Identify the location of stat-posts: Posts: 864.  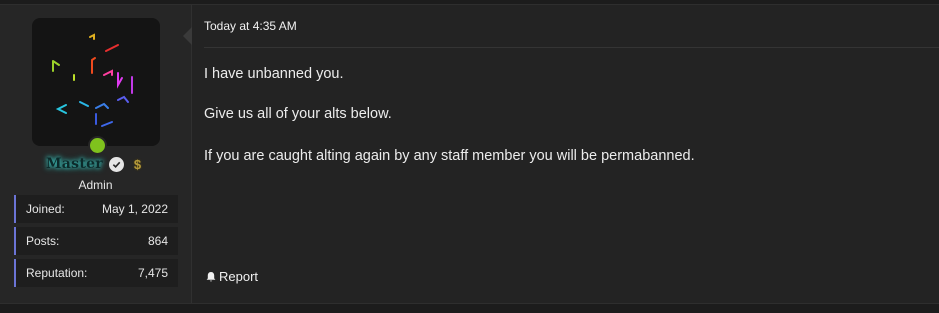
(96, 241).